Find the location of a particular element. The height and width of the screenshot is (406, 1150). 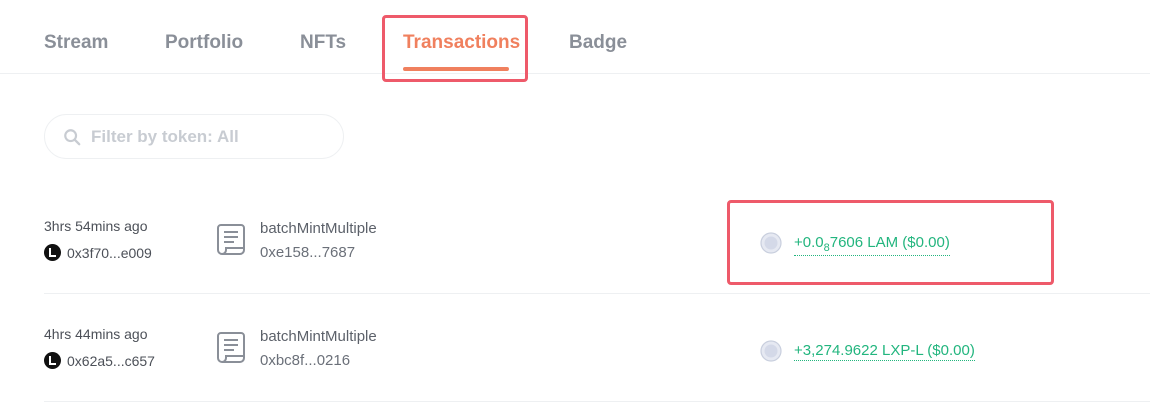

transaction-time: 3hrs 54mins ago is located at coordinates (96, 226).